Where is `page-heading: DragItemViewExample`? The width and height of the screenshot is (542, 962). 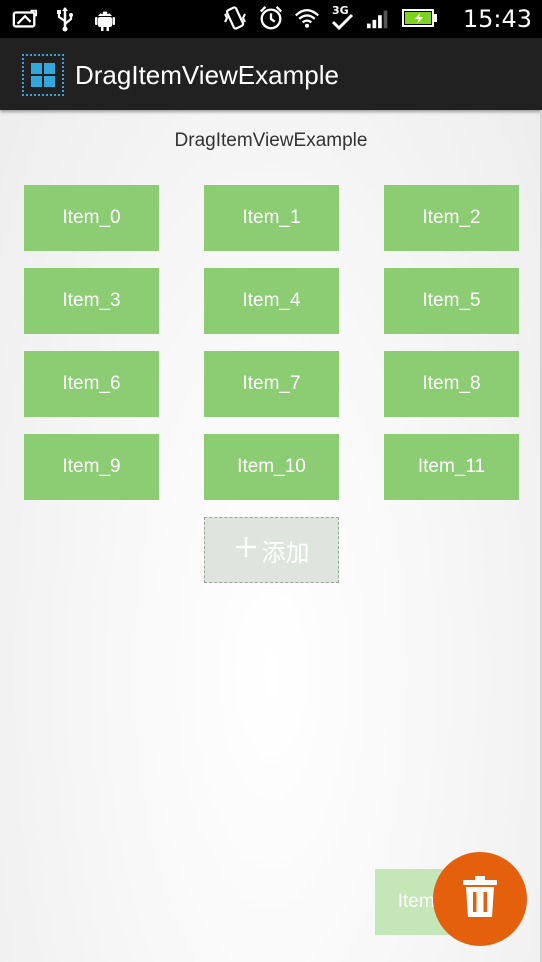 page-heading: DragItemViewExample is located at coordinates (271, 140).